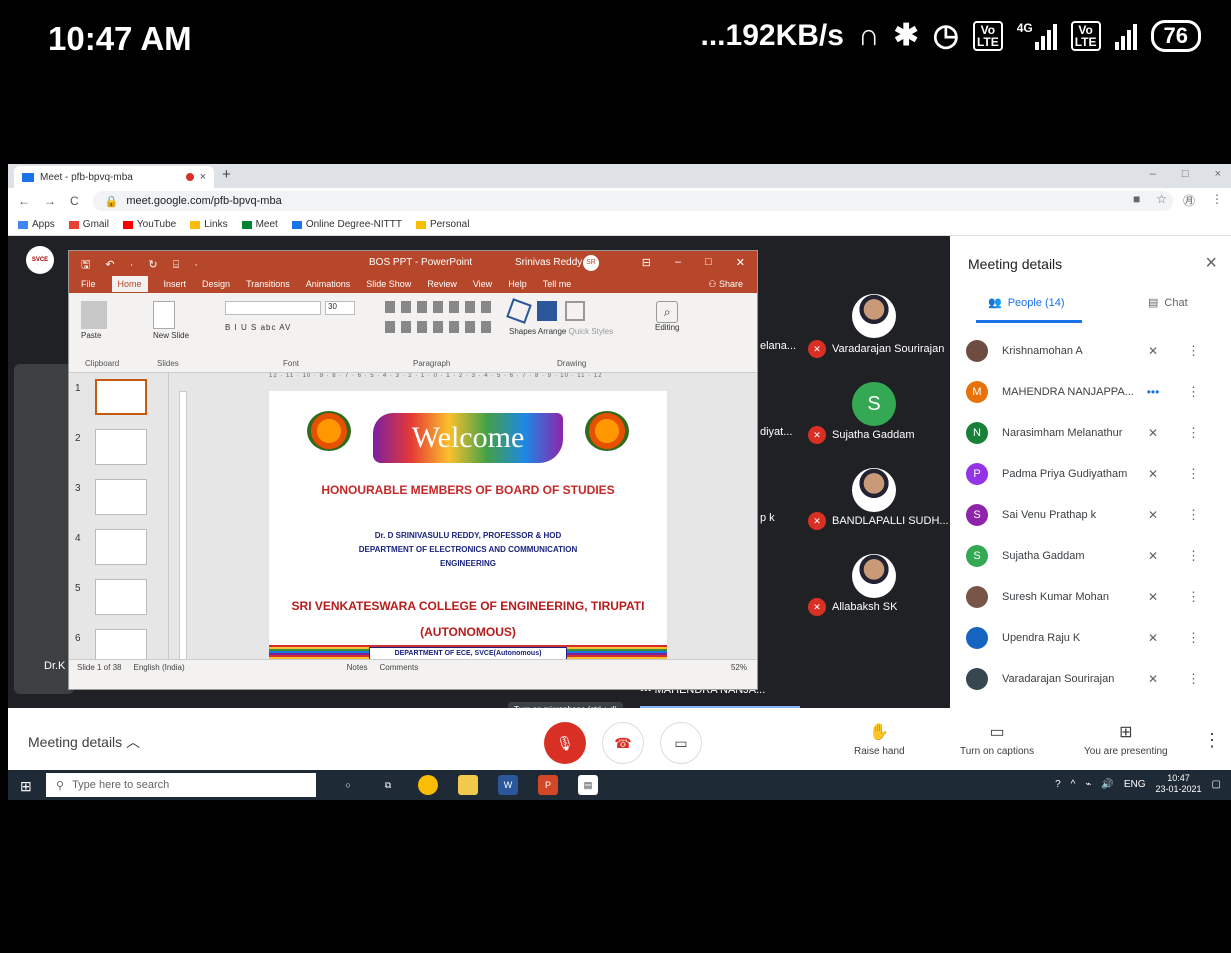  What do you see at coordinates (399, 667) in the screenshot?
I see `comments-button: Comments` at bounding box center [399, 667].